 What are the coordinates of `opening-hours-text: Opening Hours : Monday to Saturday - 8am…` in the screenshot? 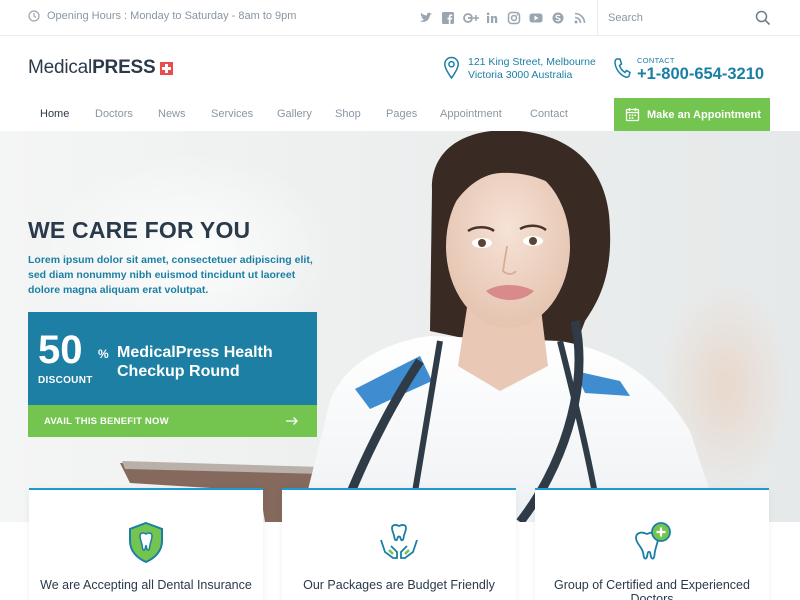 It's located at (172, 16).